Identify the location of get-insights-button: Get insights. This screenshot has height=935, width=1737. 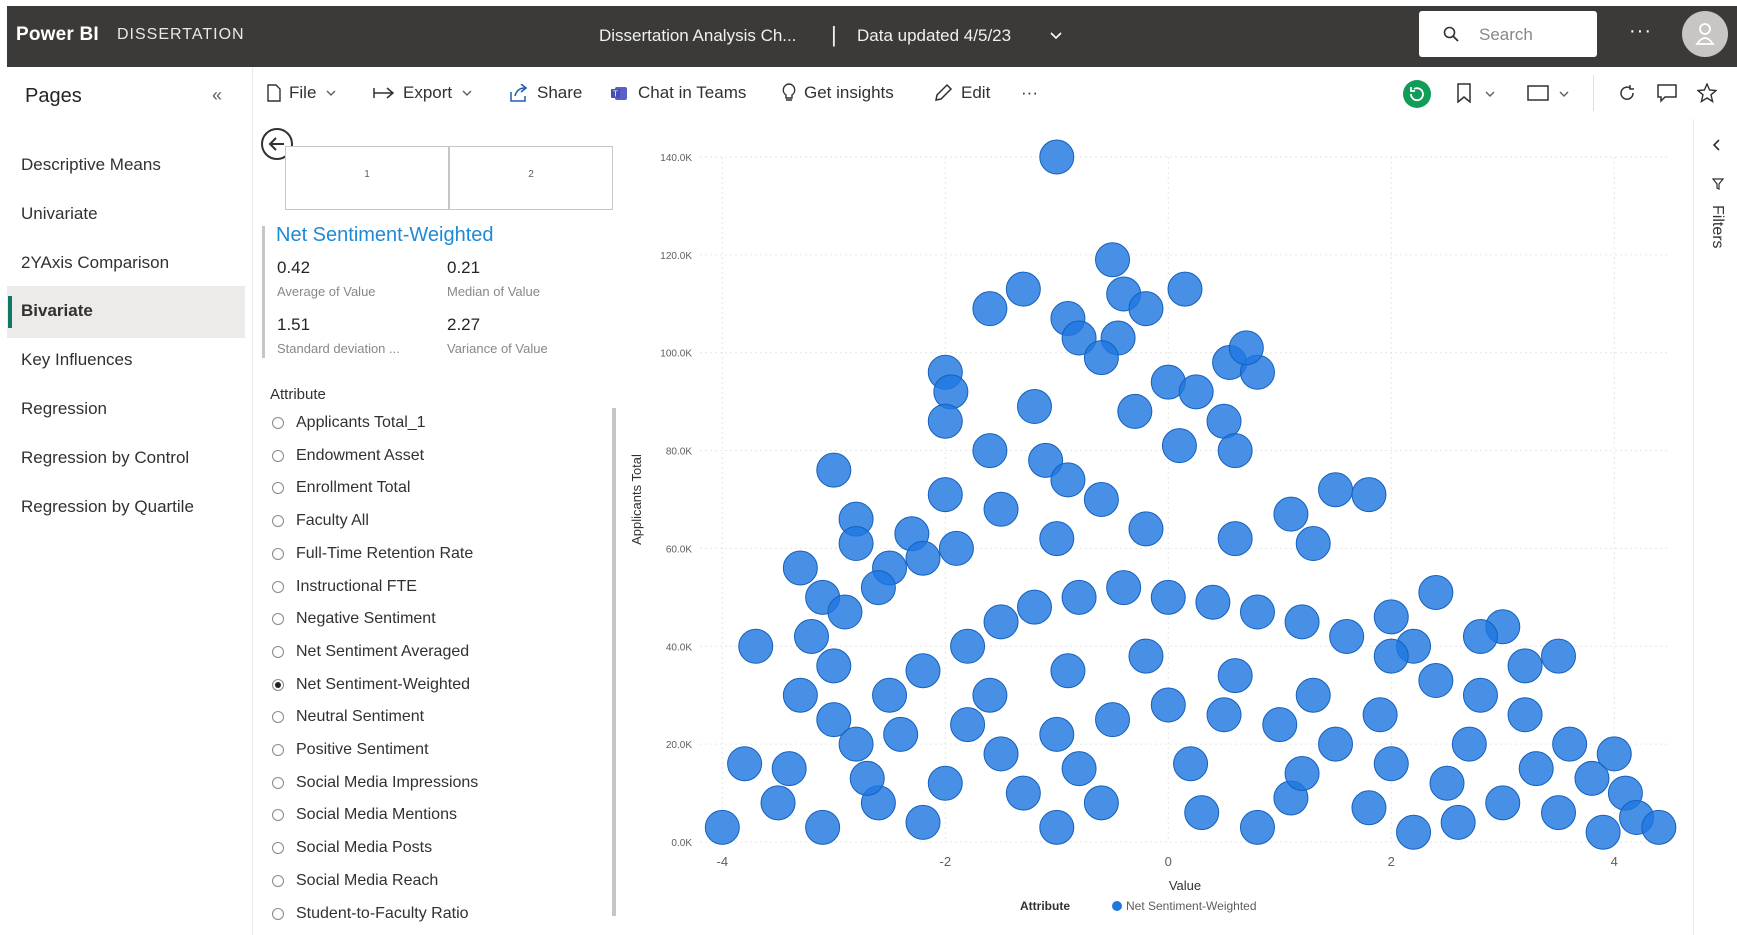
(838, 93).